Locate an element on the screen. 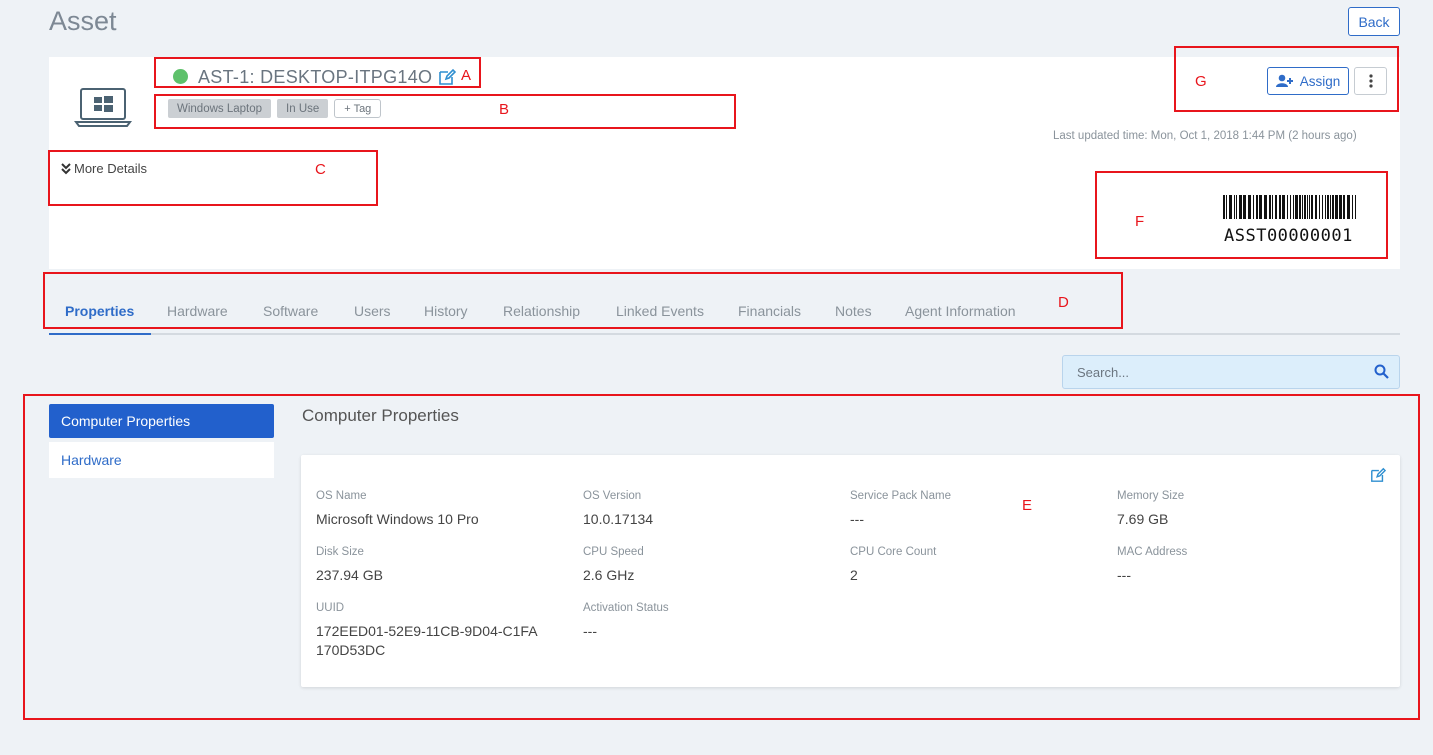  barcode-text: ASST00000001 is located at coordinates (1288, 236).